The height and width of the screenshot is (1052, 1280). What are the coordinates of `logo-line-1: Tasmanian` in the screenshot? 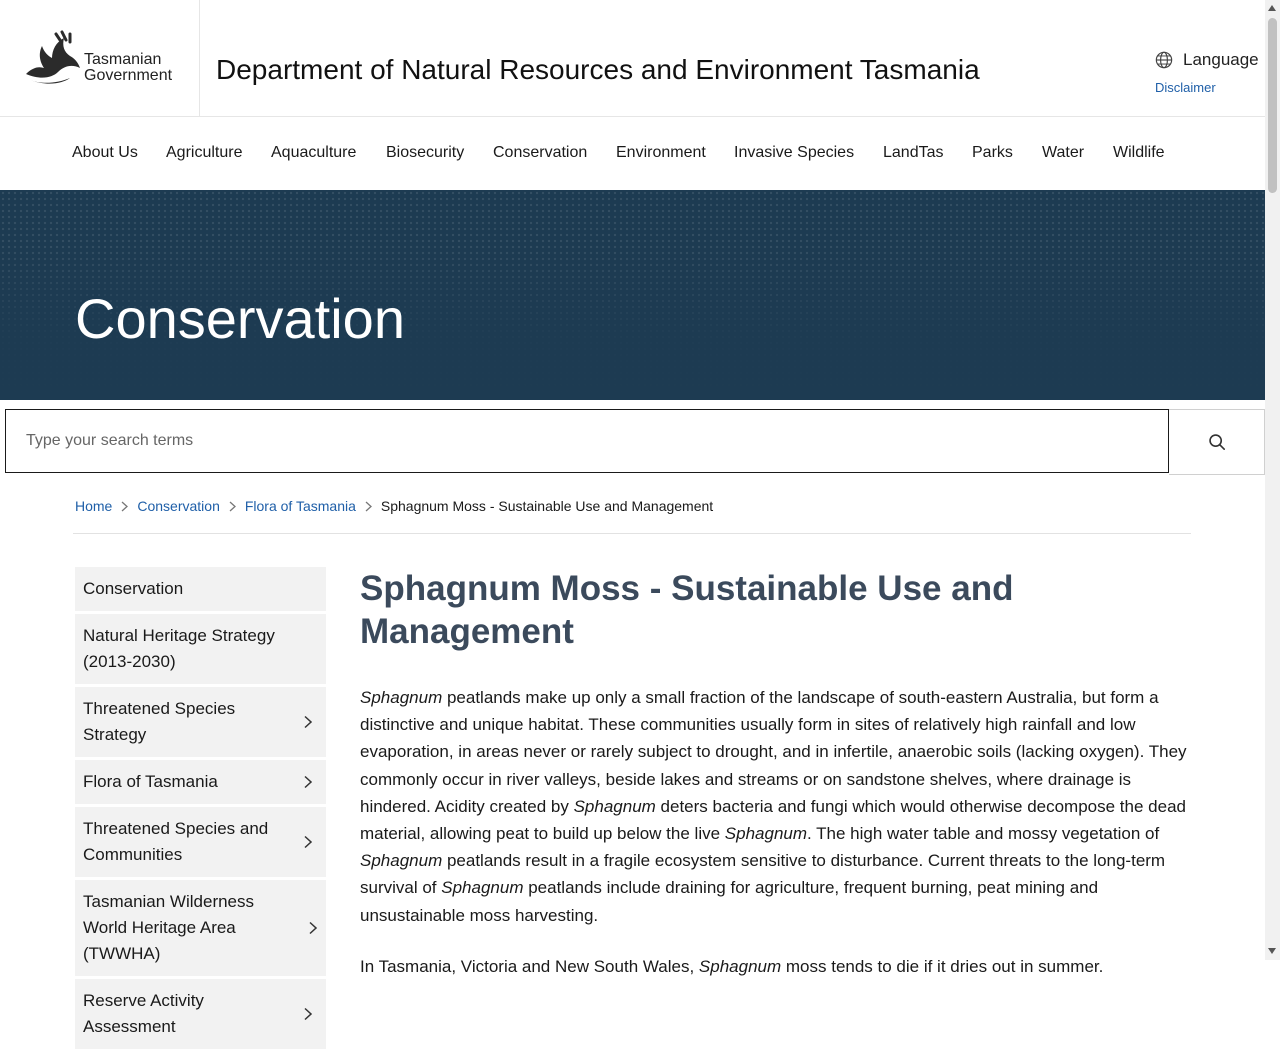 It's located at (123, 59).